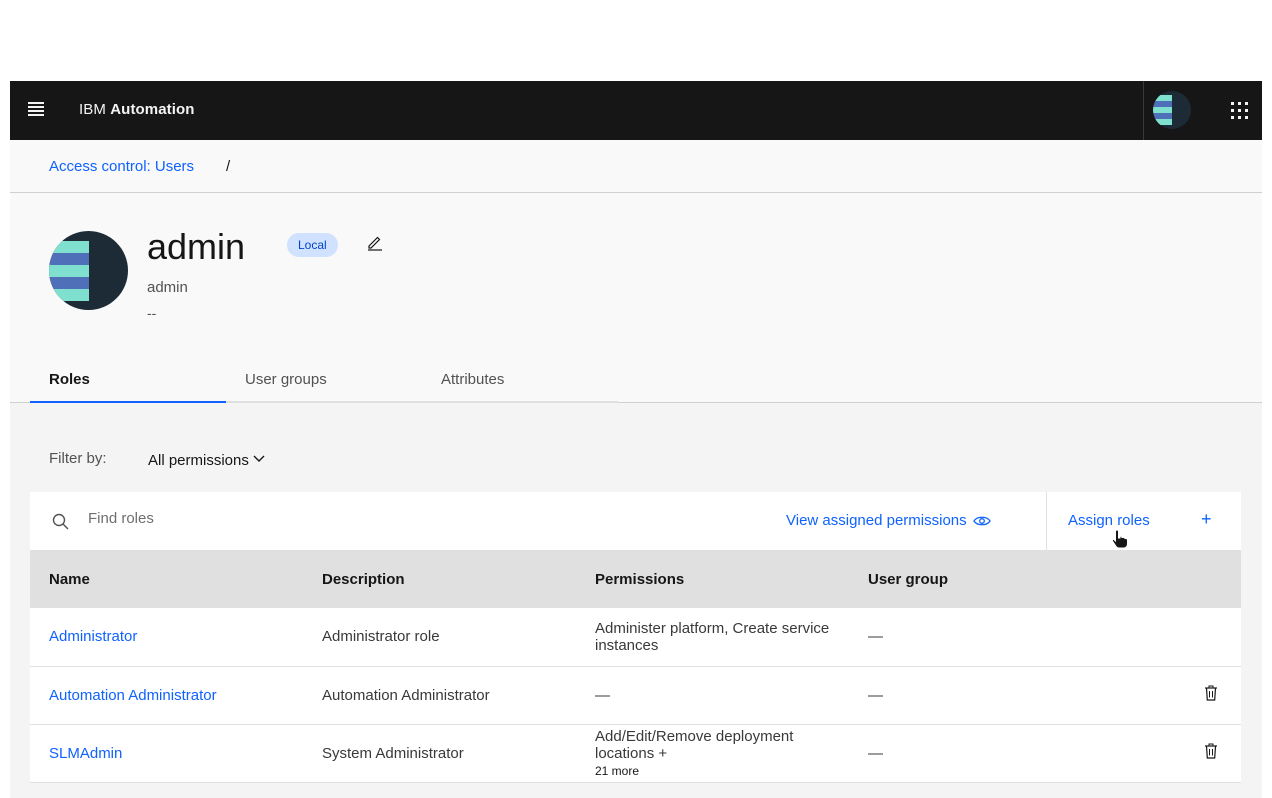  Describe the element at coordinates (363, 579) in the screenshot. I see `column-header-description: Description` at that location.